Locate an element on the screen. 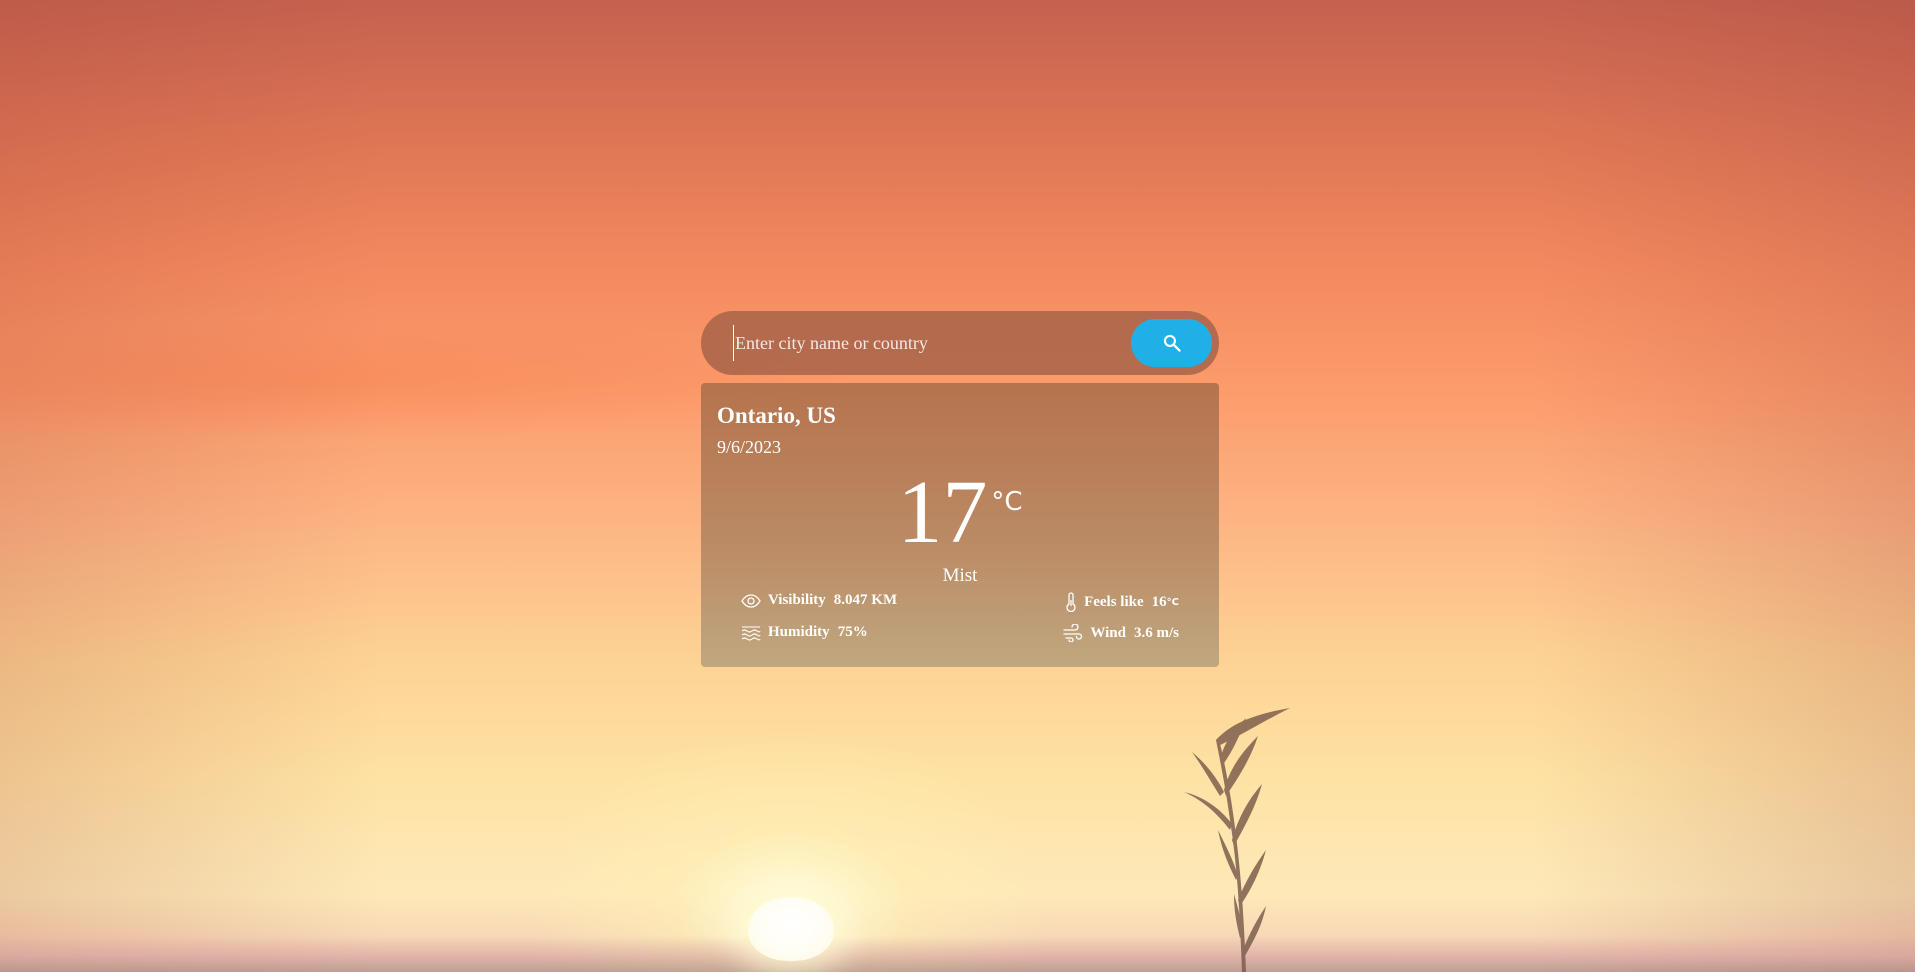 The height and width of the screenshot is (972, 1915). visibility-value: 8.047 KM is located at coordinates (865, 600).